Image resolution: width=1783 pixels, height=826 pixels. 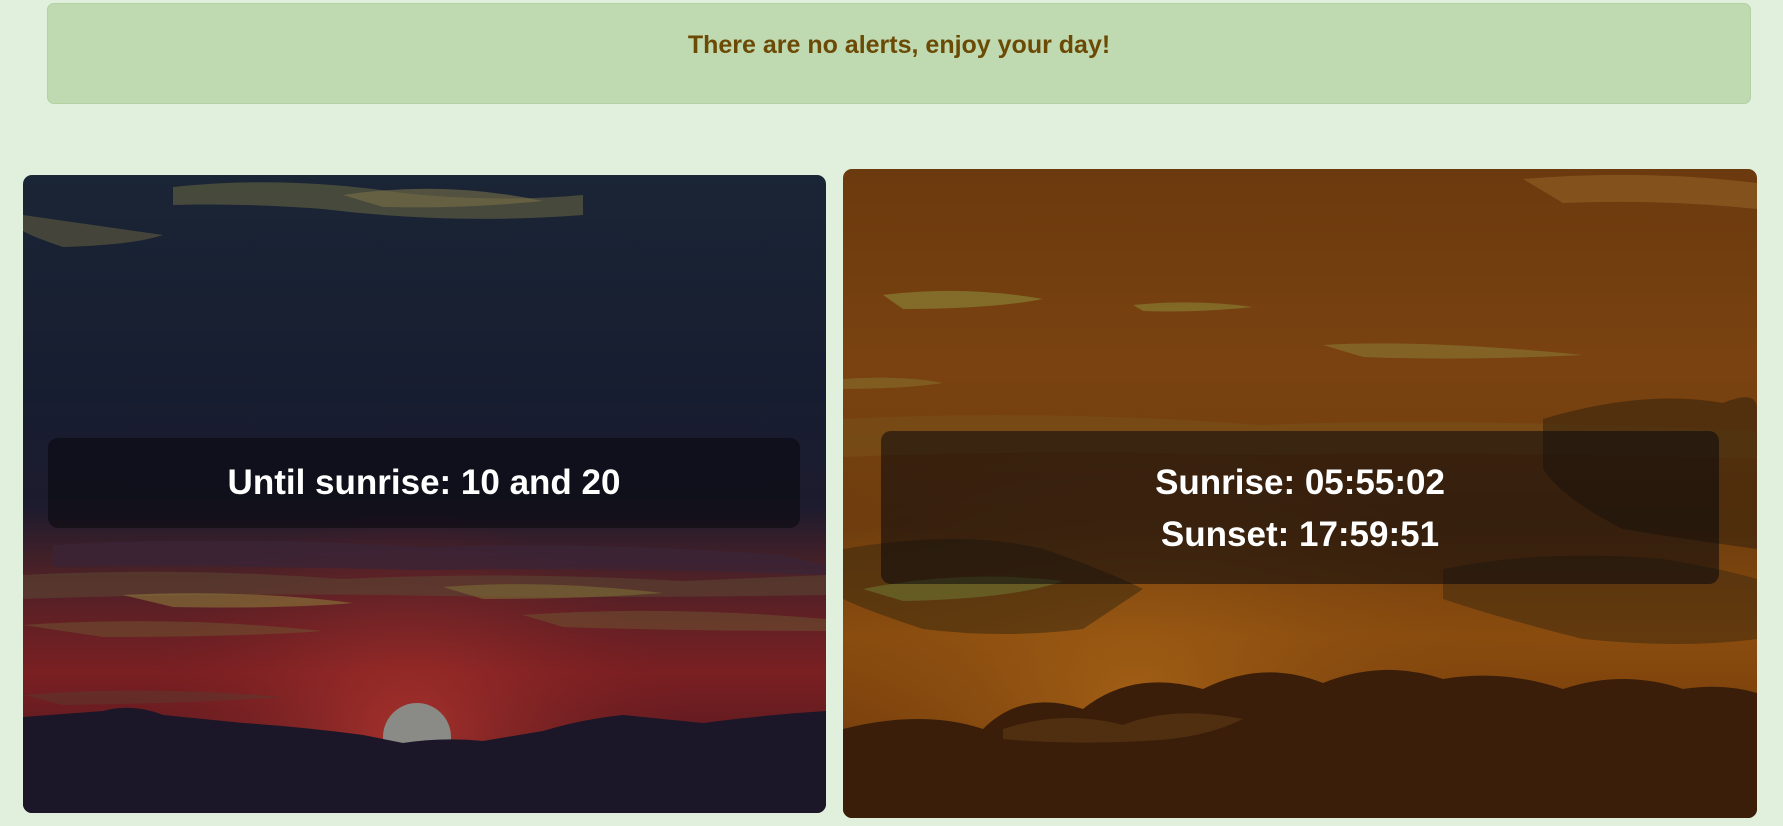 What do you see at coordinates (899, 45) in the screenshot?
I see `alert-message: There are no alerts, enjoy your day!` at bounding box center [899, 45].